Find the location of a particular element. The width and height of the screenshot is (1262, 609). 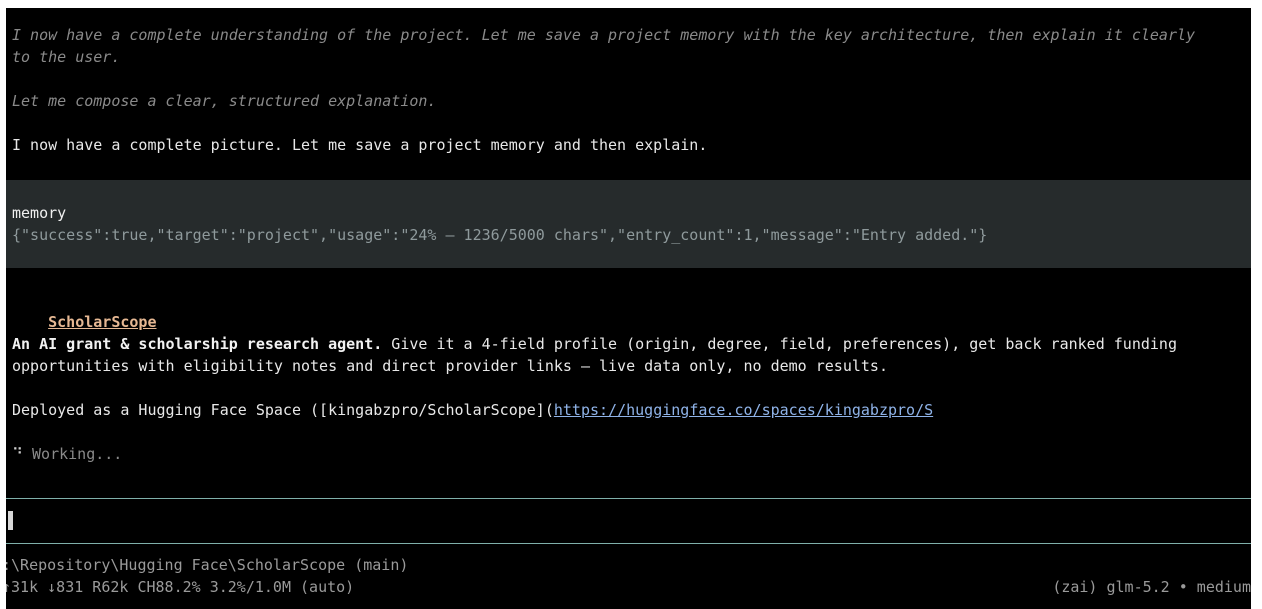

answer-title-link: ScholarScope is located at coordinates (102, 322).